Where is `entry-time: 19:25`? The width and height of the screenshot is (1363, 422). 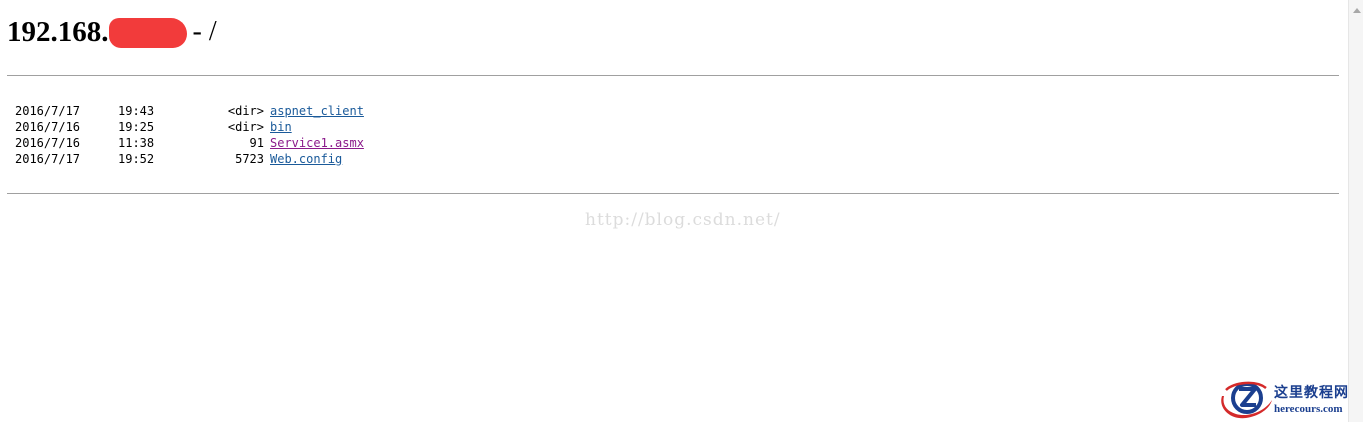 entry-time: 19:25 is located at coordinates (136, 127).